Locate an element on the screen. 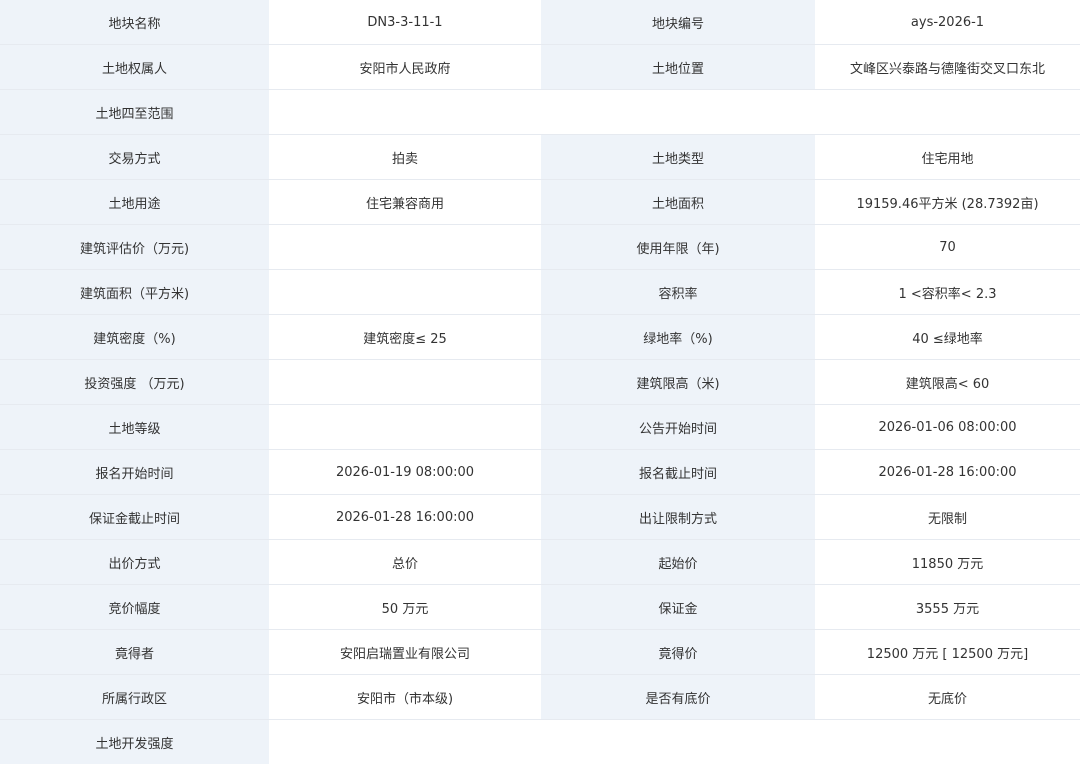 This screenshot has width=1080, height=764. table-row: 竟得者安阳启瑞置业有限公司竟得价12500 万元 [ 12500 万元] is located at coordinates (540, 652).